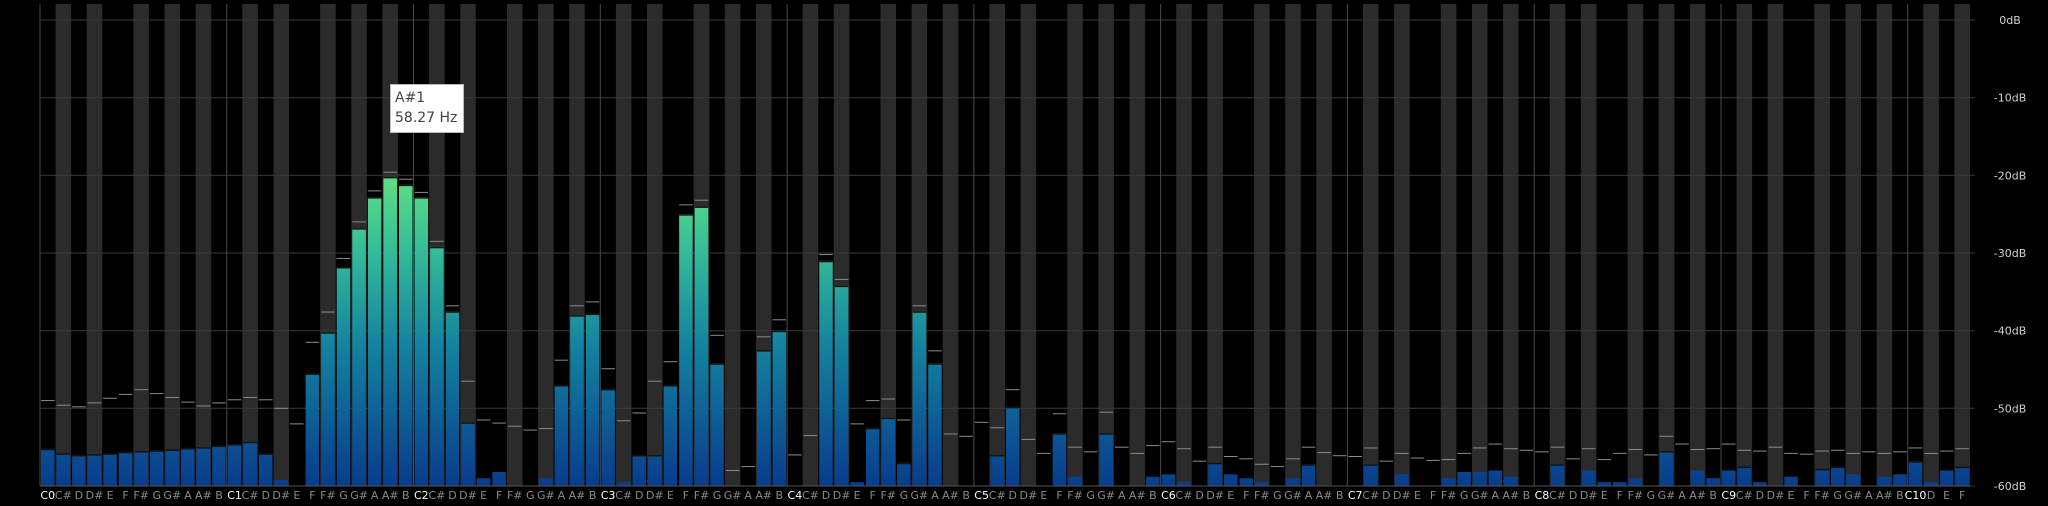 The height and width of the screenshot is (506, 2048). Describe the element at coordinates (1355, 495) in the screenshot. I see `x-tick-label: C7` at that location.